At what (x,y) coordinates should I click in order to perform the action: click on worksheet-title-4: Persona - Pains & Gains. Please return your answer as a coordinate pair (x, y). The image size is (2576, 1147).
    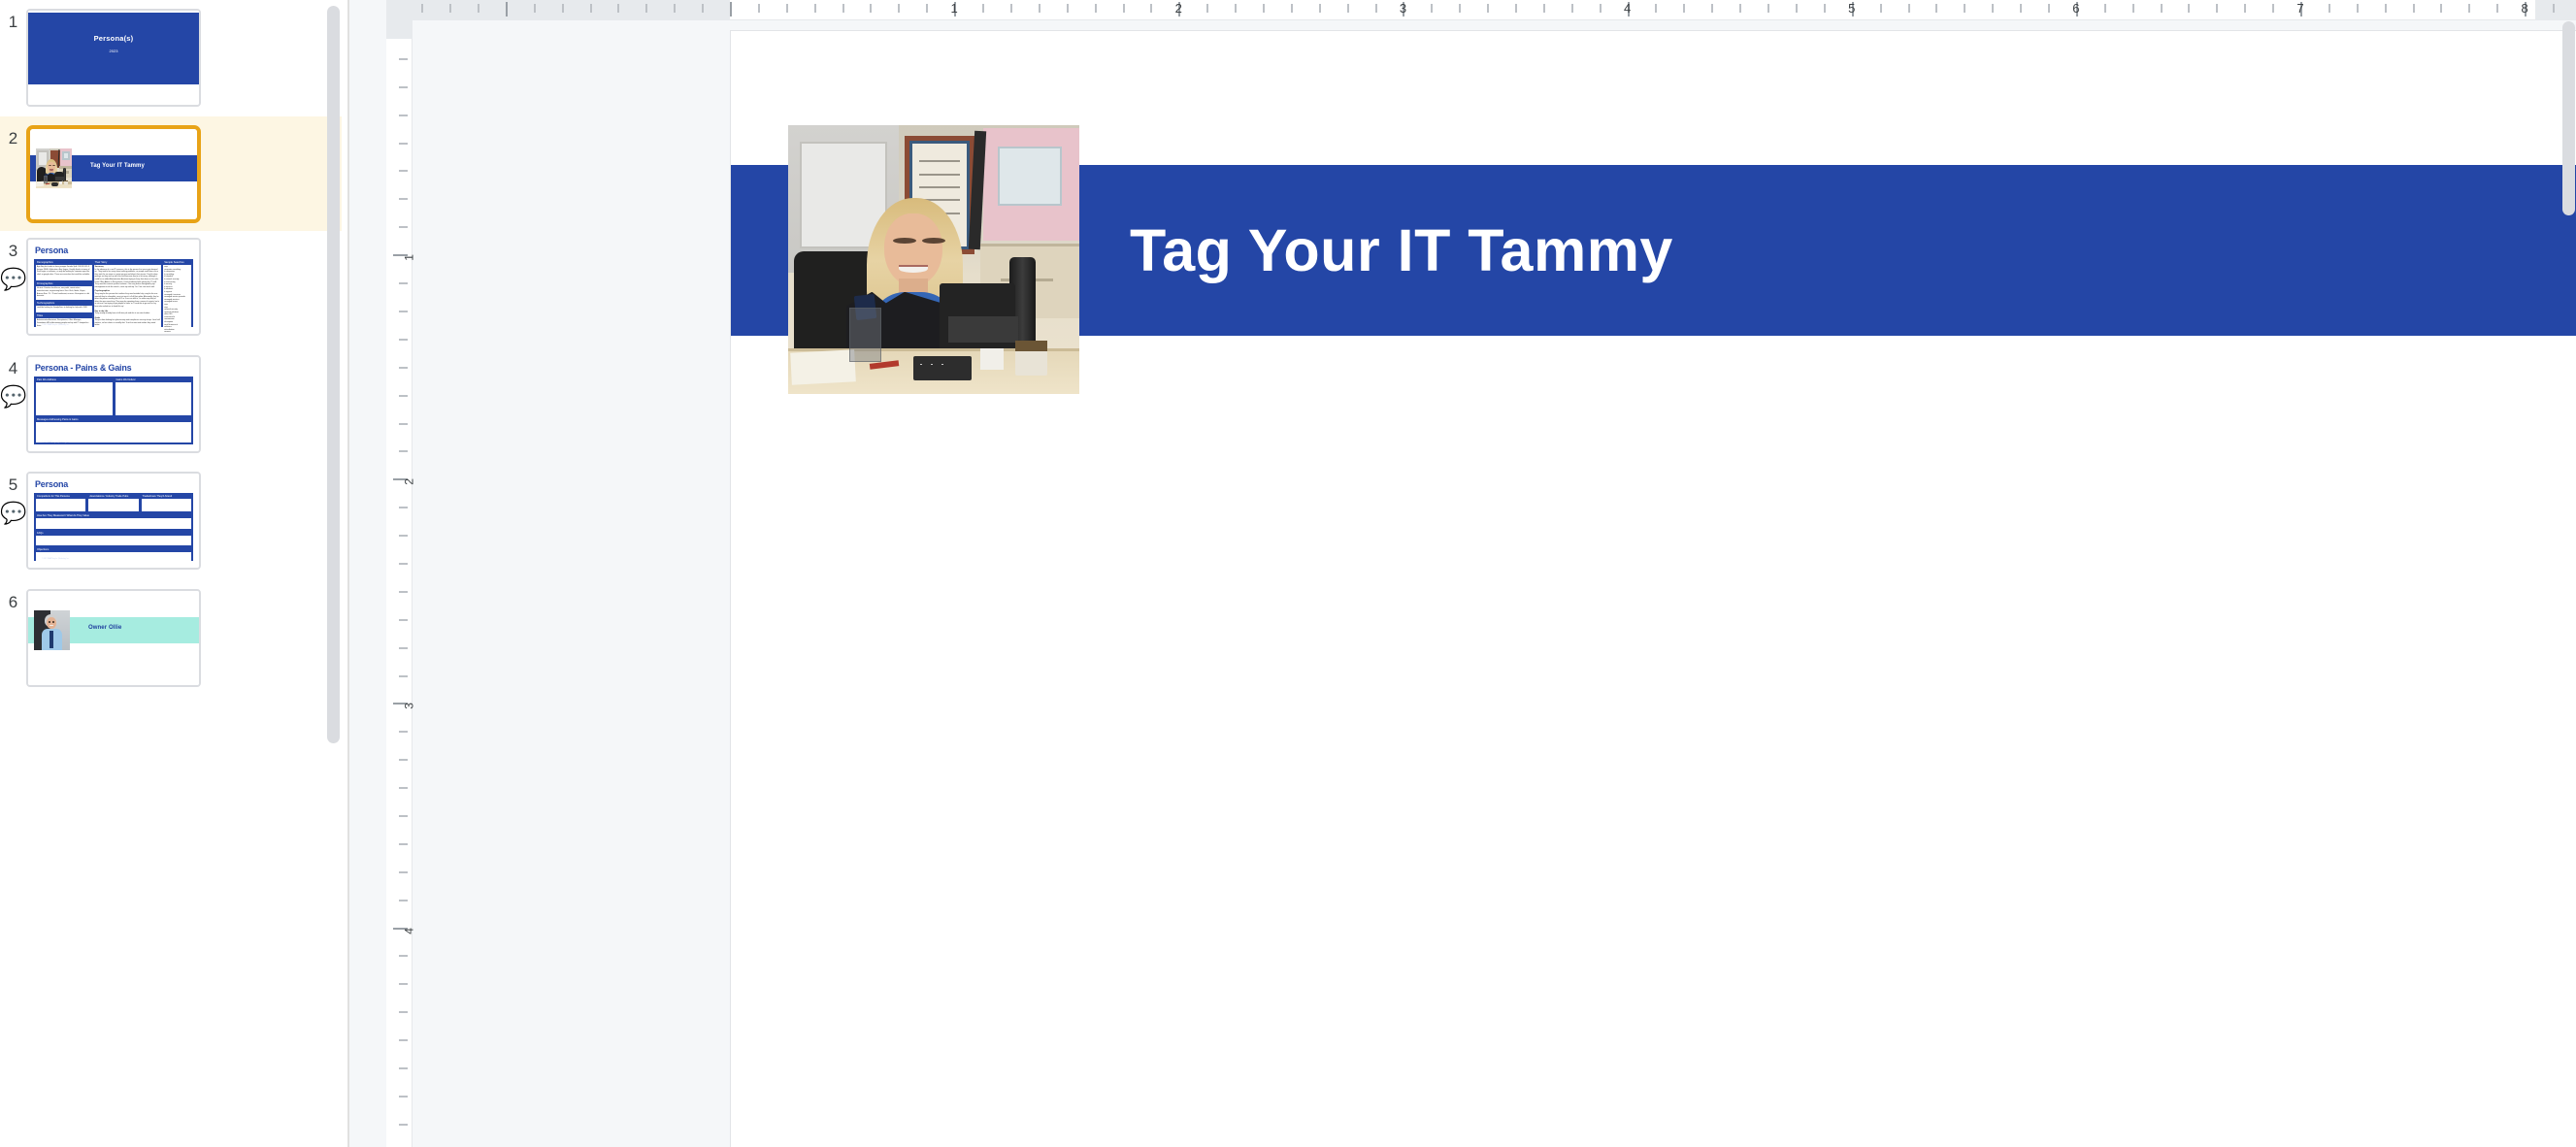
    Looking at the image, I should click on (83, 368).